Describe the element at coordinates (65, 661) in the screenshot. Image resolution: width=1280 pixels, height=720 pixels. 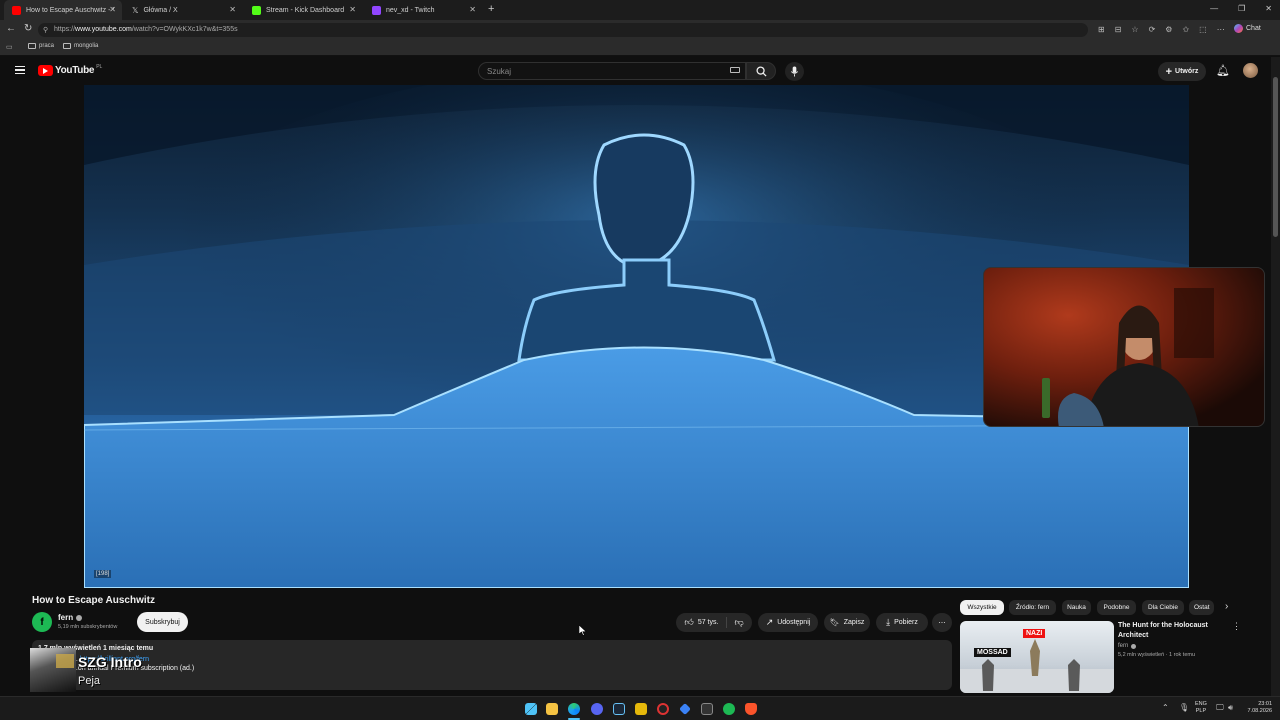
I see `album-badge` at that location.